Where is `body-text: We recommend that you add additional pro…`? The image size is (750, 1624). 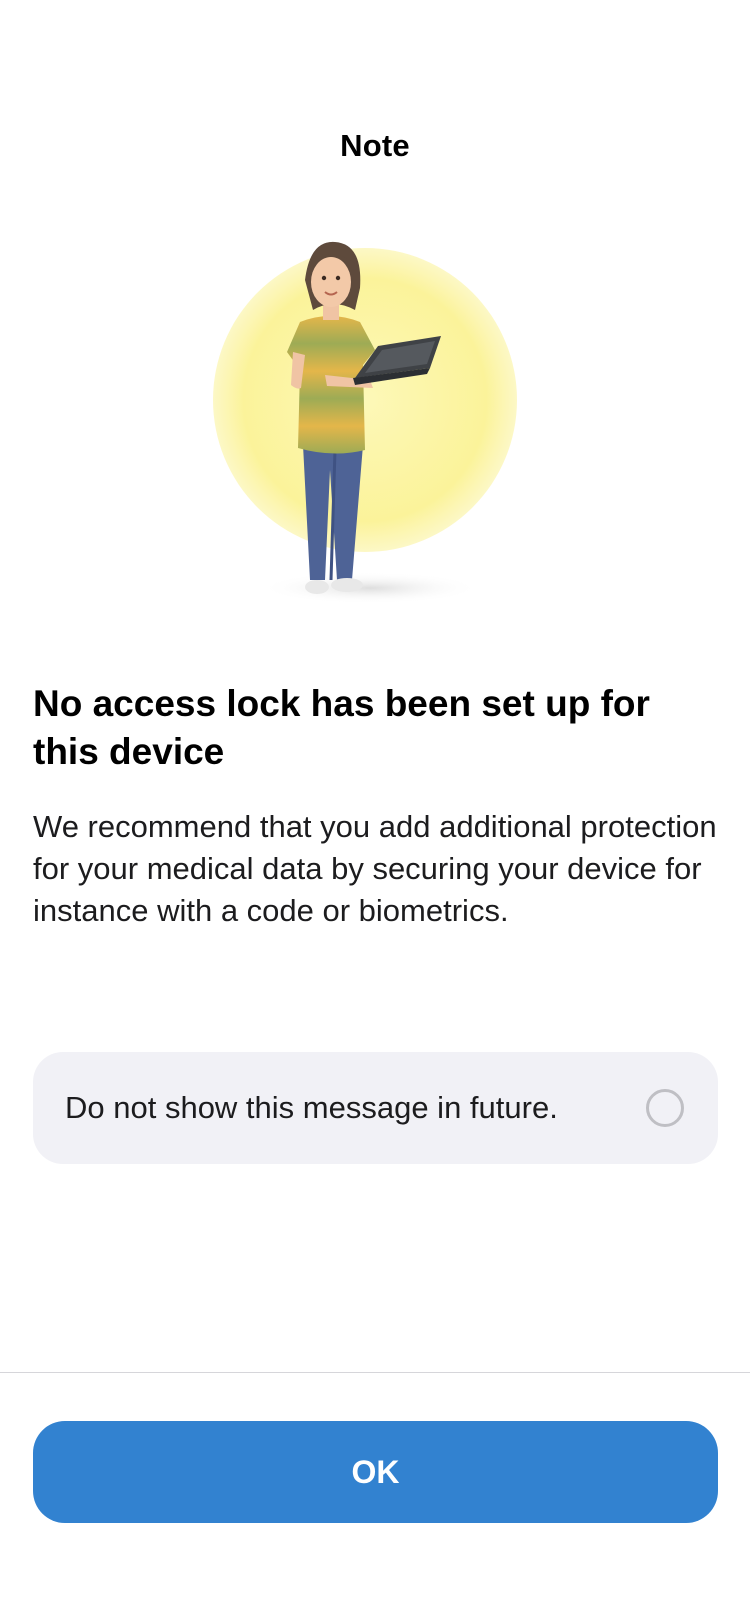
body-text: We recommend that you add additional pro… is located at coordinates (375, 868).